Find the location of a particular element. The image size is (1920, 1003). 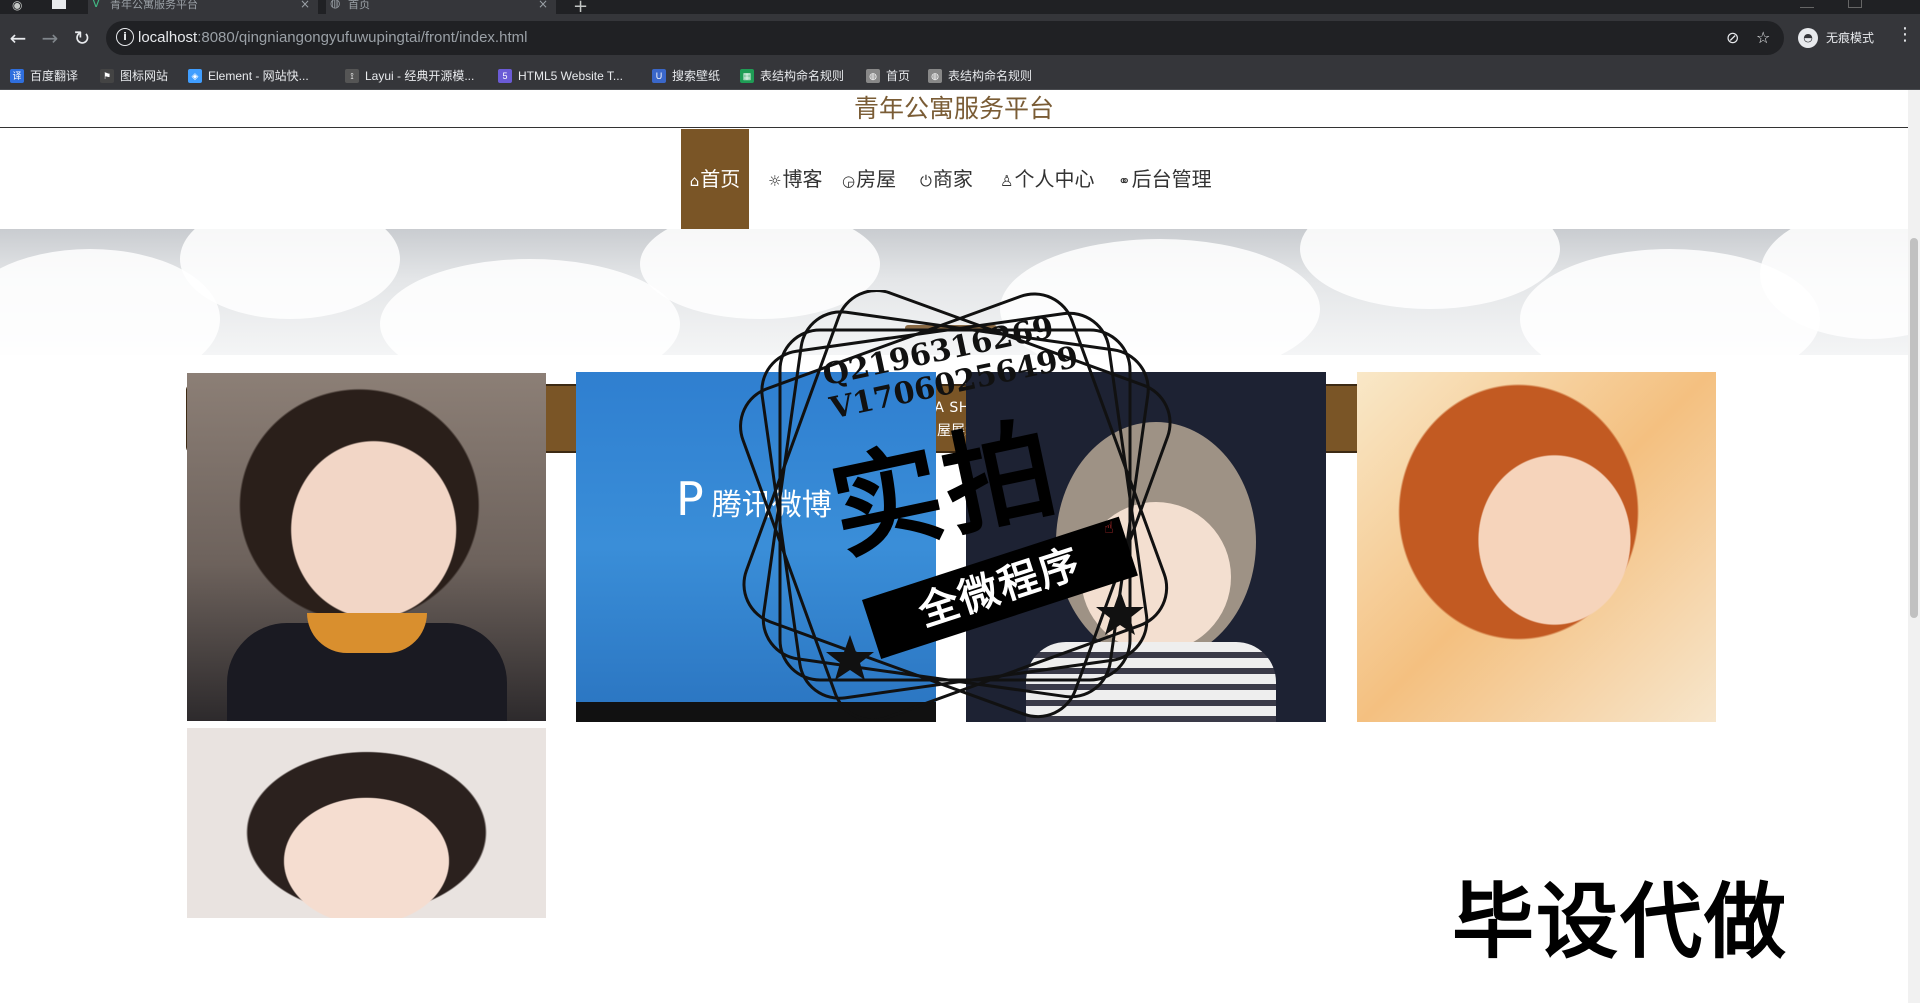

link-icon: ⚭ is located at coordinates (1124, 181).